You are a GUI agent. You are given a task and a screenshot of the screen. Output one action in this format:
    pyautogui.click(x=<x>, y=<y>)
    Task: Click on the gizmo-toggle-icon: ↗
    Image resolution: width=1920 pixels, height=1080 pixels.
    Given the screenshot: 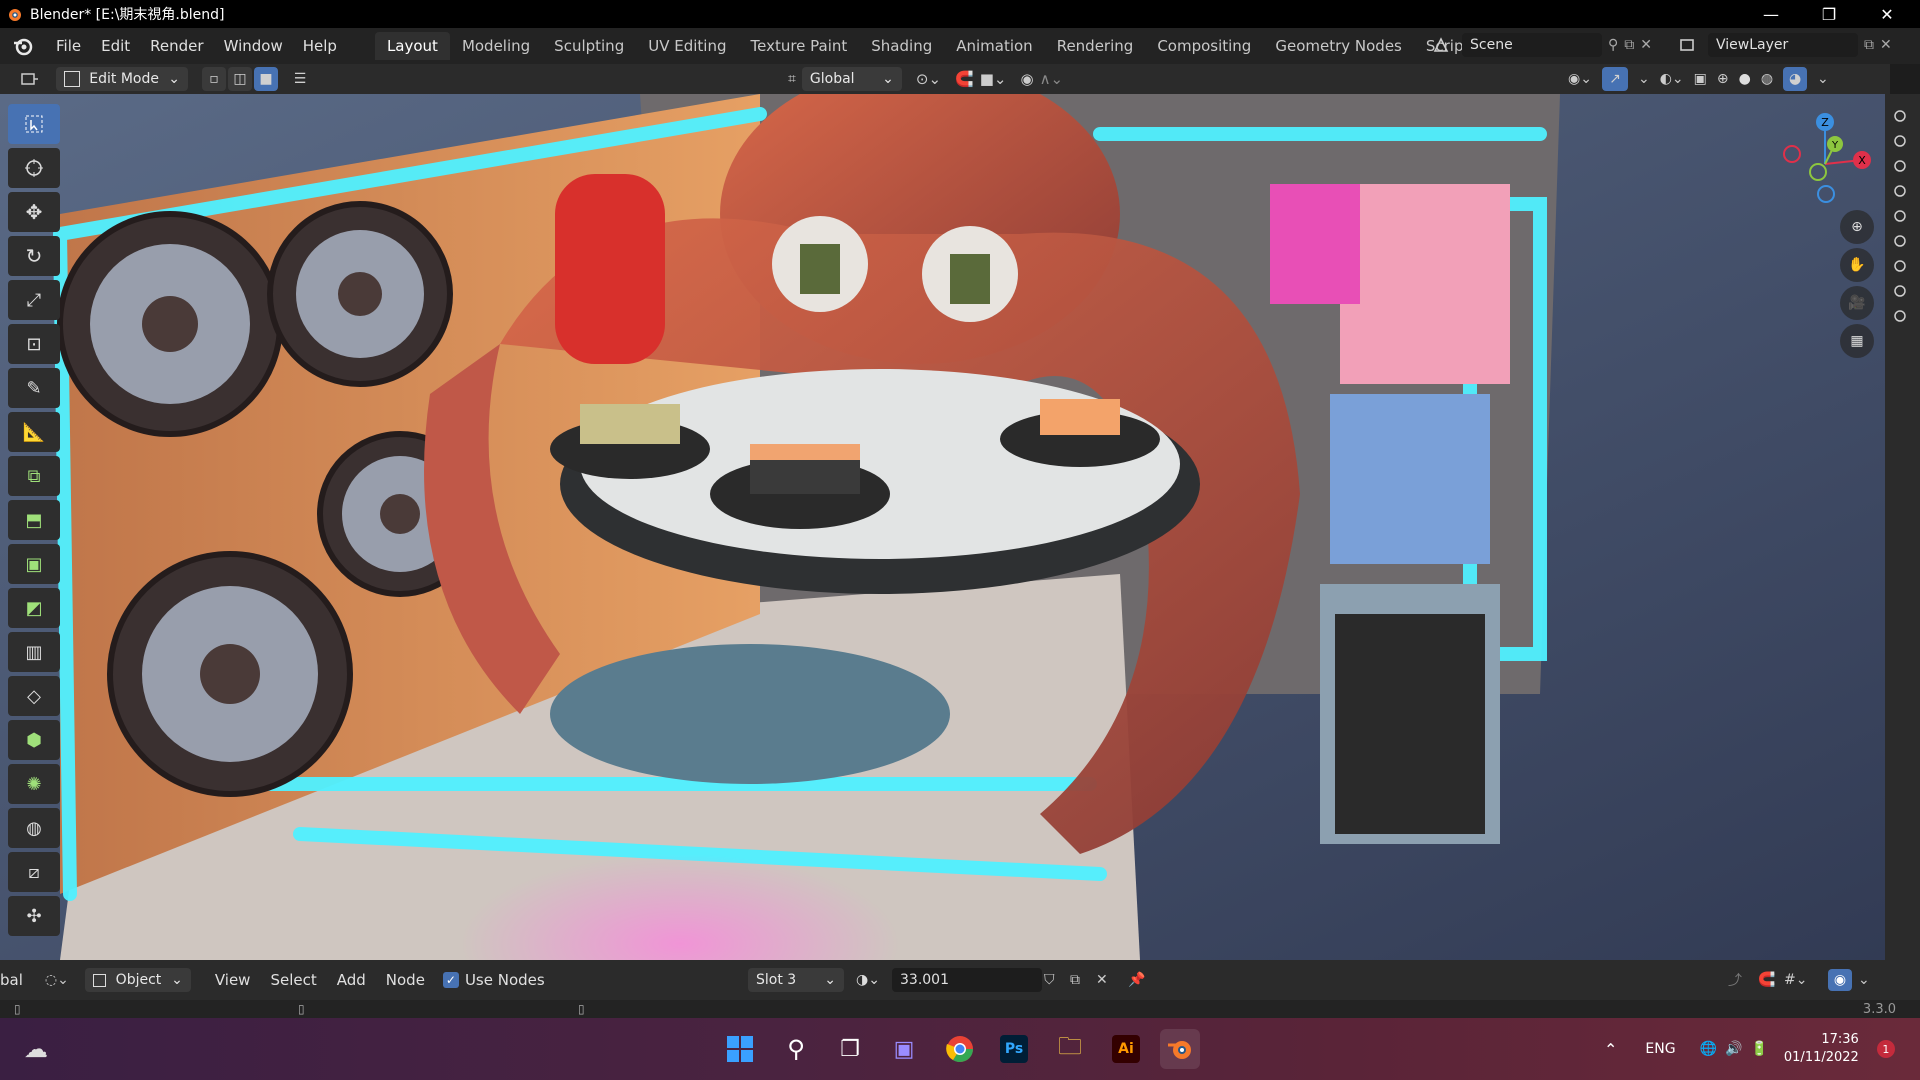 What is the action you would take?
    pyautogui.click(x=1614, y=79)
    